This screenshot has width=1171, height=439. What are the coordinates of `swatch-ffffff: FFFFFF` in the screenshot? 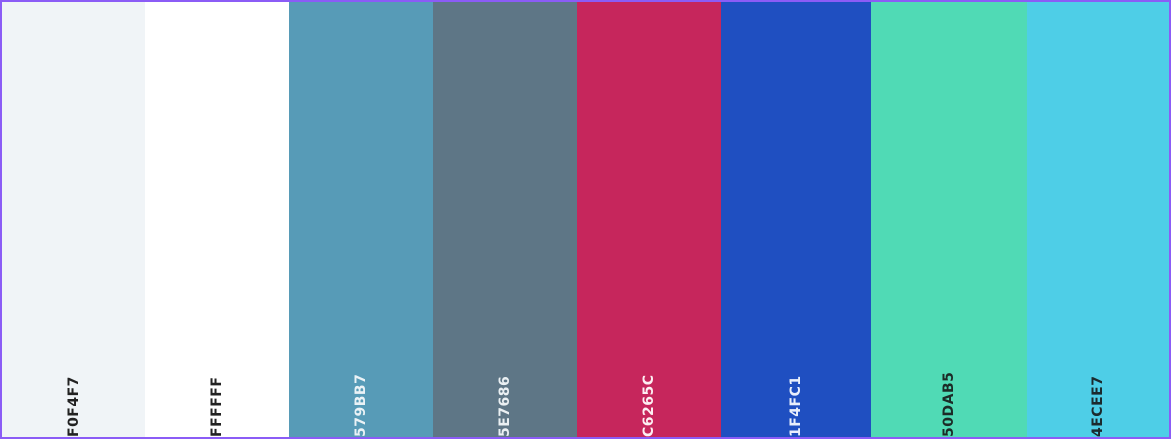 It's located at (217, 219).